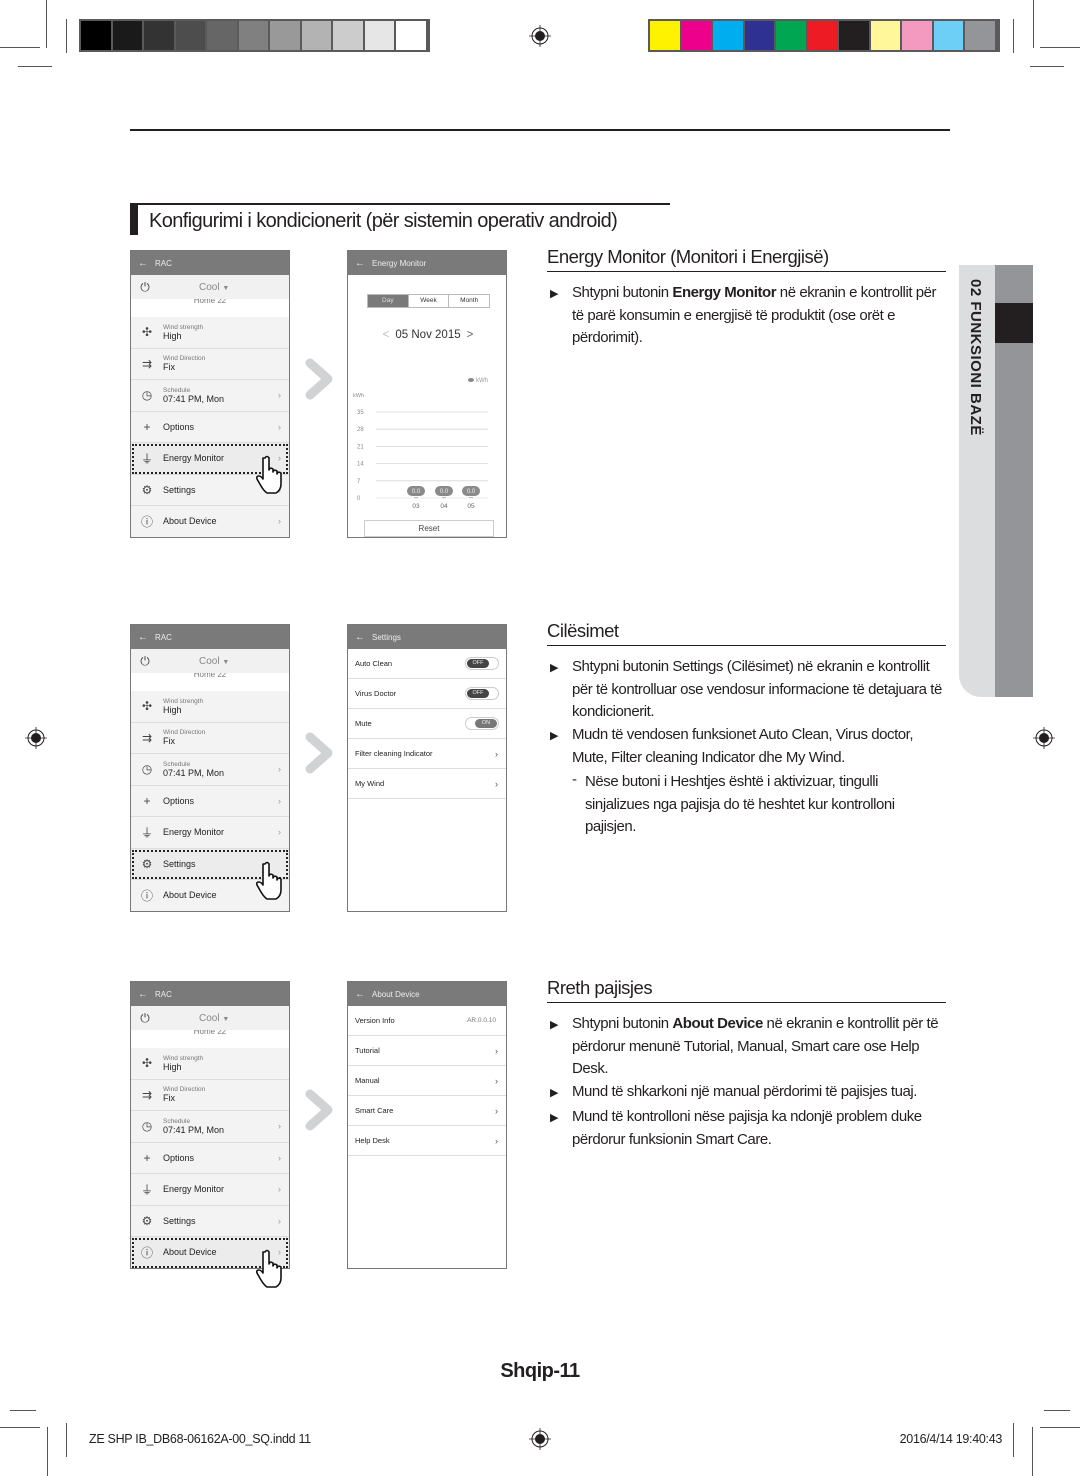  What do you see at coordinates (172, 335) in the screenshot?
I see `item-value: High` at bounding box center [172, 335].